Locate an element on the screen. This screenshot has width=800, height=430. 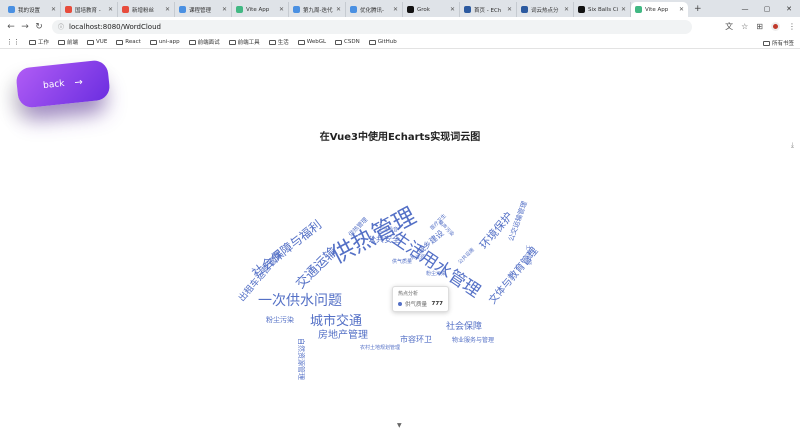
download-icon: ⤓ is located at coordinates (792, 145).